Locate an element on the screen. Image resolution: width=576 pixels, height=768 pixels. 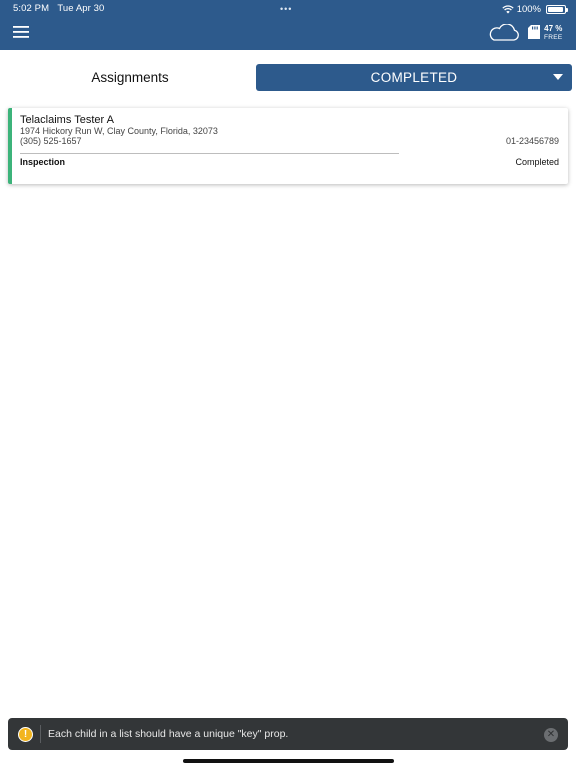
home-indicator is located at coordinates (288, 761).